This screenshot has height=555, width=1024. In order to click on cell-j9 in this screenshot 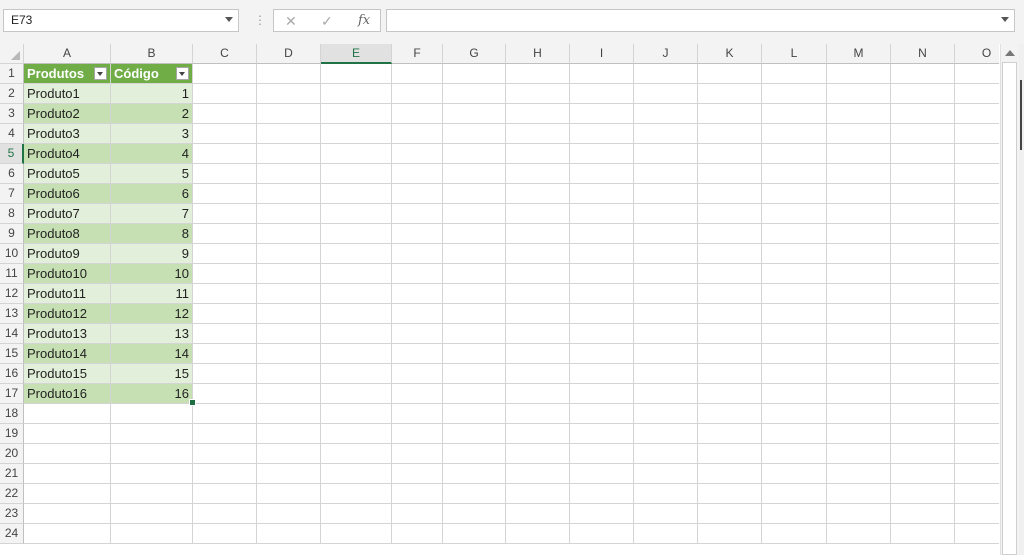, I will do `click(666, 234)`.